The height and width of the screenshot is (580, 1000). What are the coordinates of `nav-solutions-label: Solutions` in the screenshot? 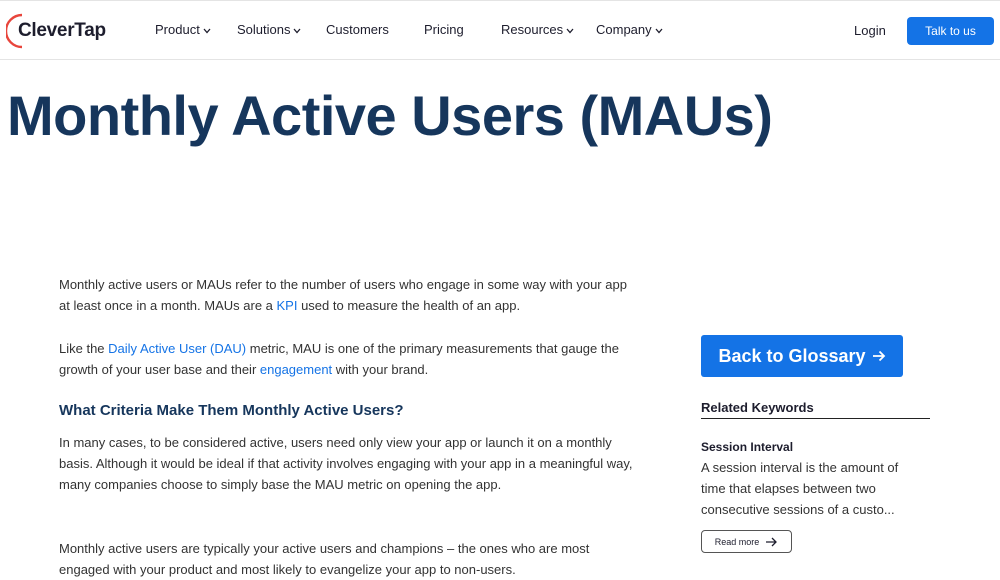 It's located at (264, 29).